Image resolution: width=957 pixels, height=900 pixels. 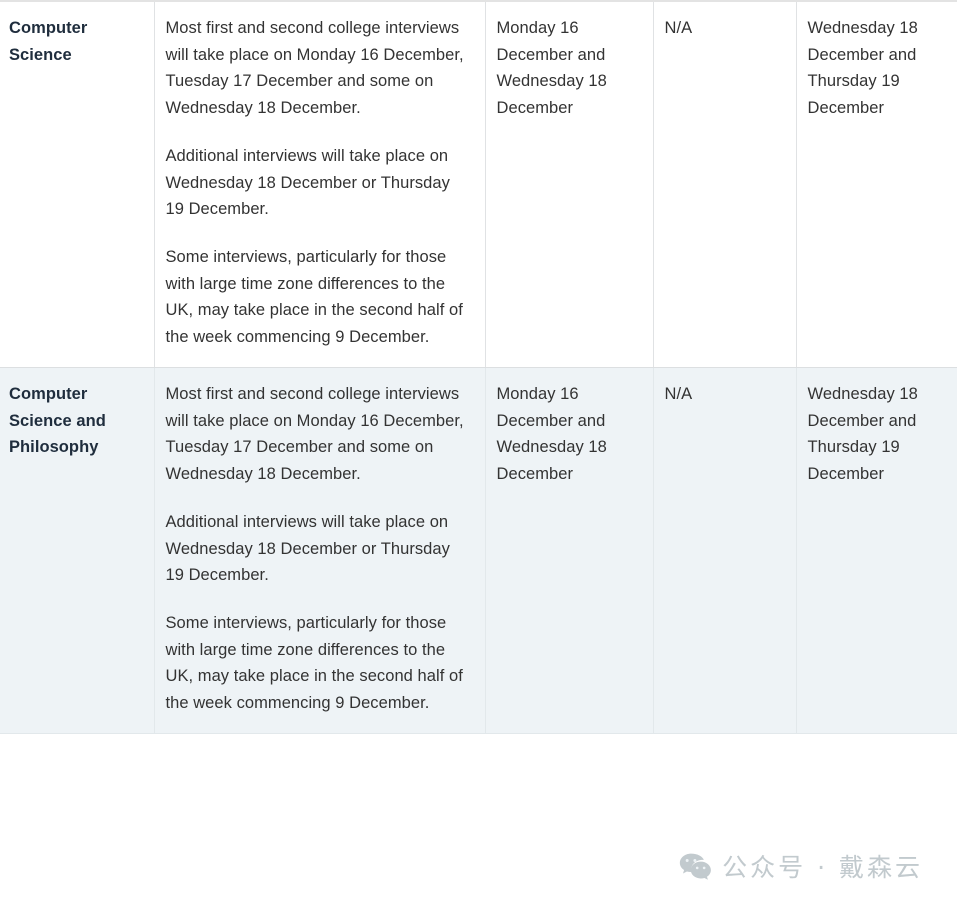 What do you see at coordinates (77, 184) in the screenshot?
I see `cell-course-name: Computer Science` at bounding box center [77, 184].